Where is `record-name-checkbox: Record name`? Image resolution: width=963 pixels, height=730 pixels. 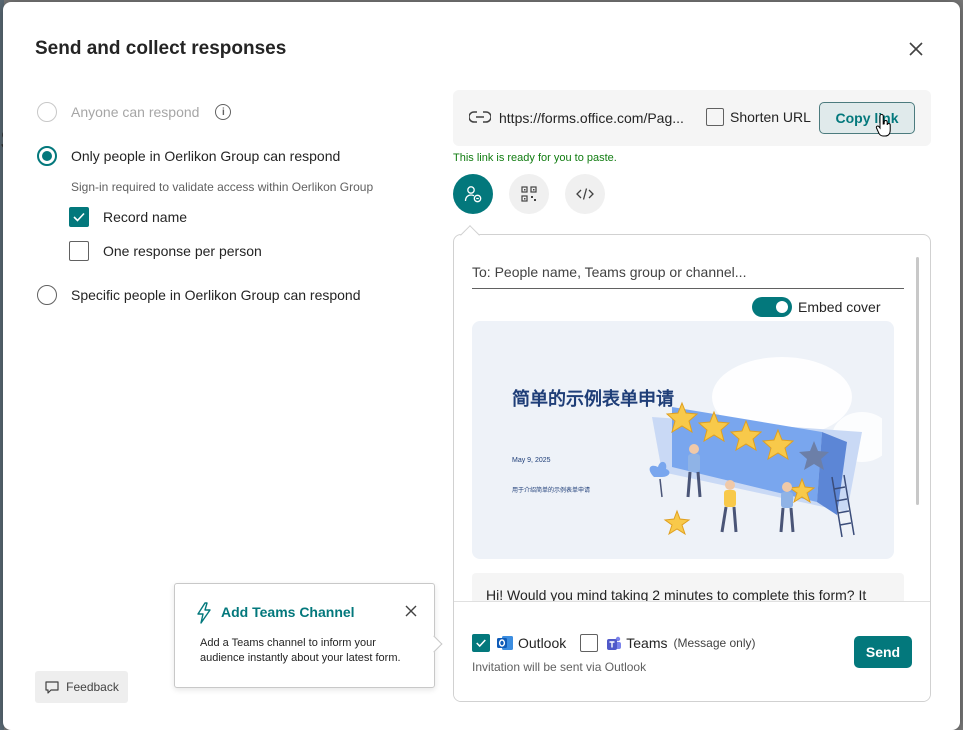
record-name-checkbox: Record name is located at coordinates (128, 217).